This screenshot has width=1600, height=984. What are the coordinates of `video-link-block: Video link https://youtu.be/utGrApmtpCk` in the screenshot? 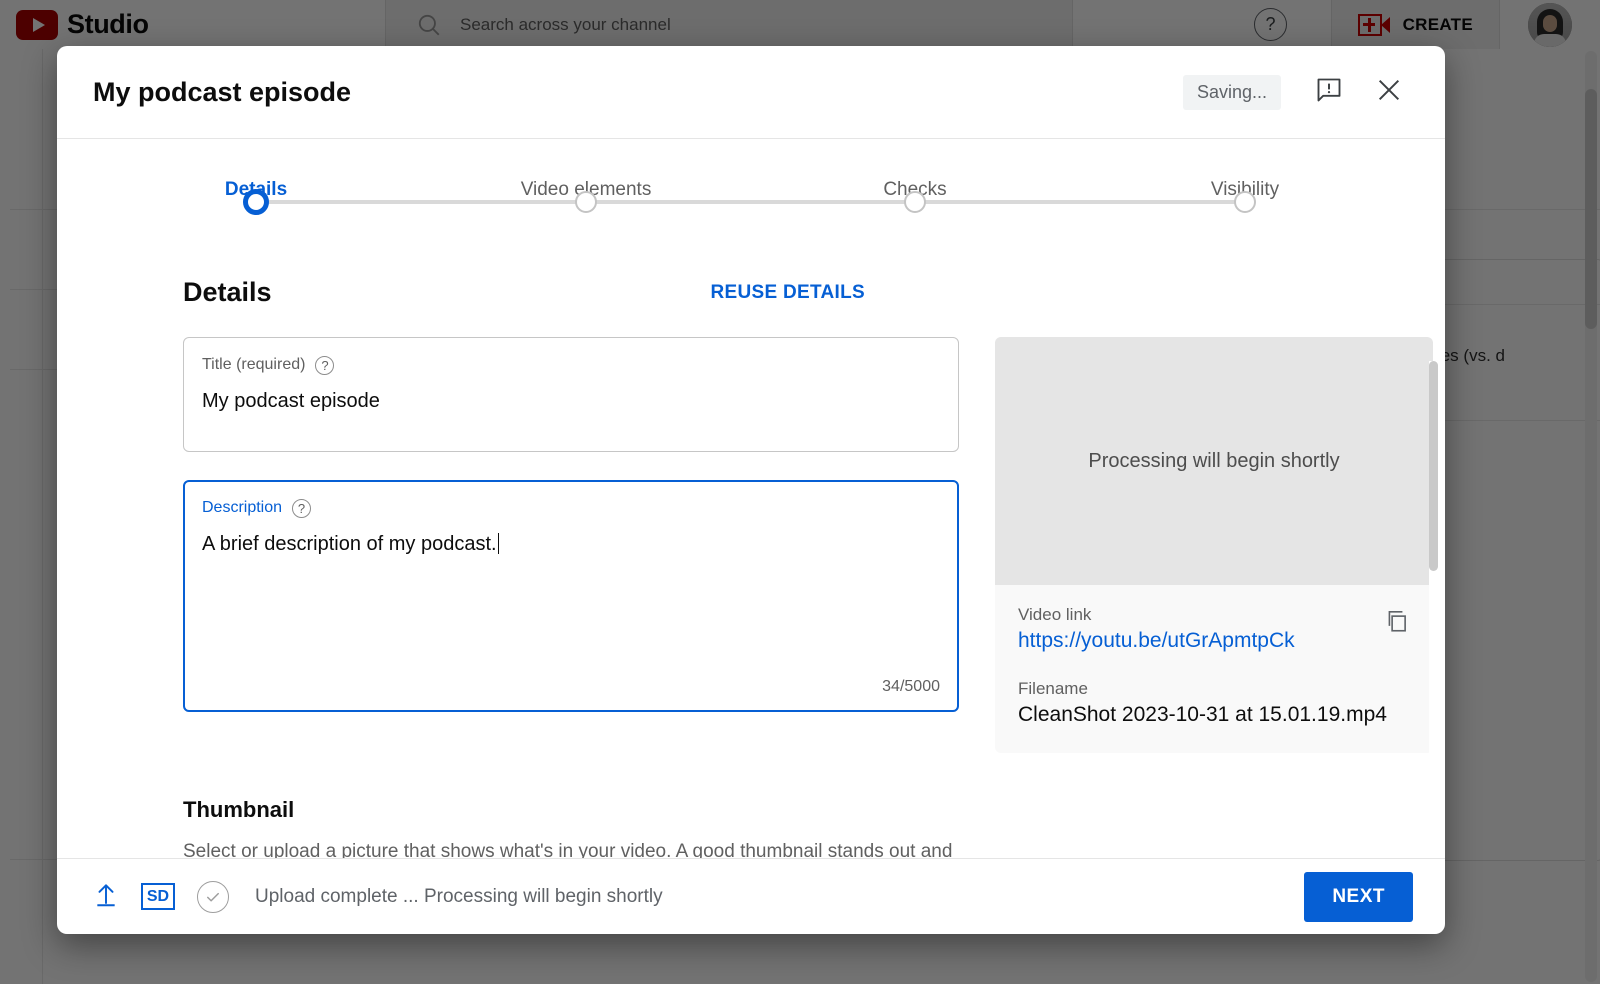 It's located at (1214, 629).